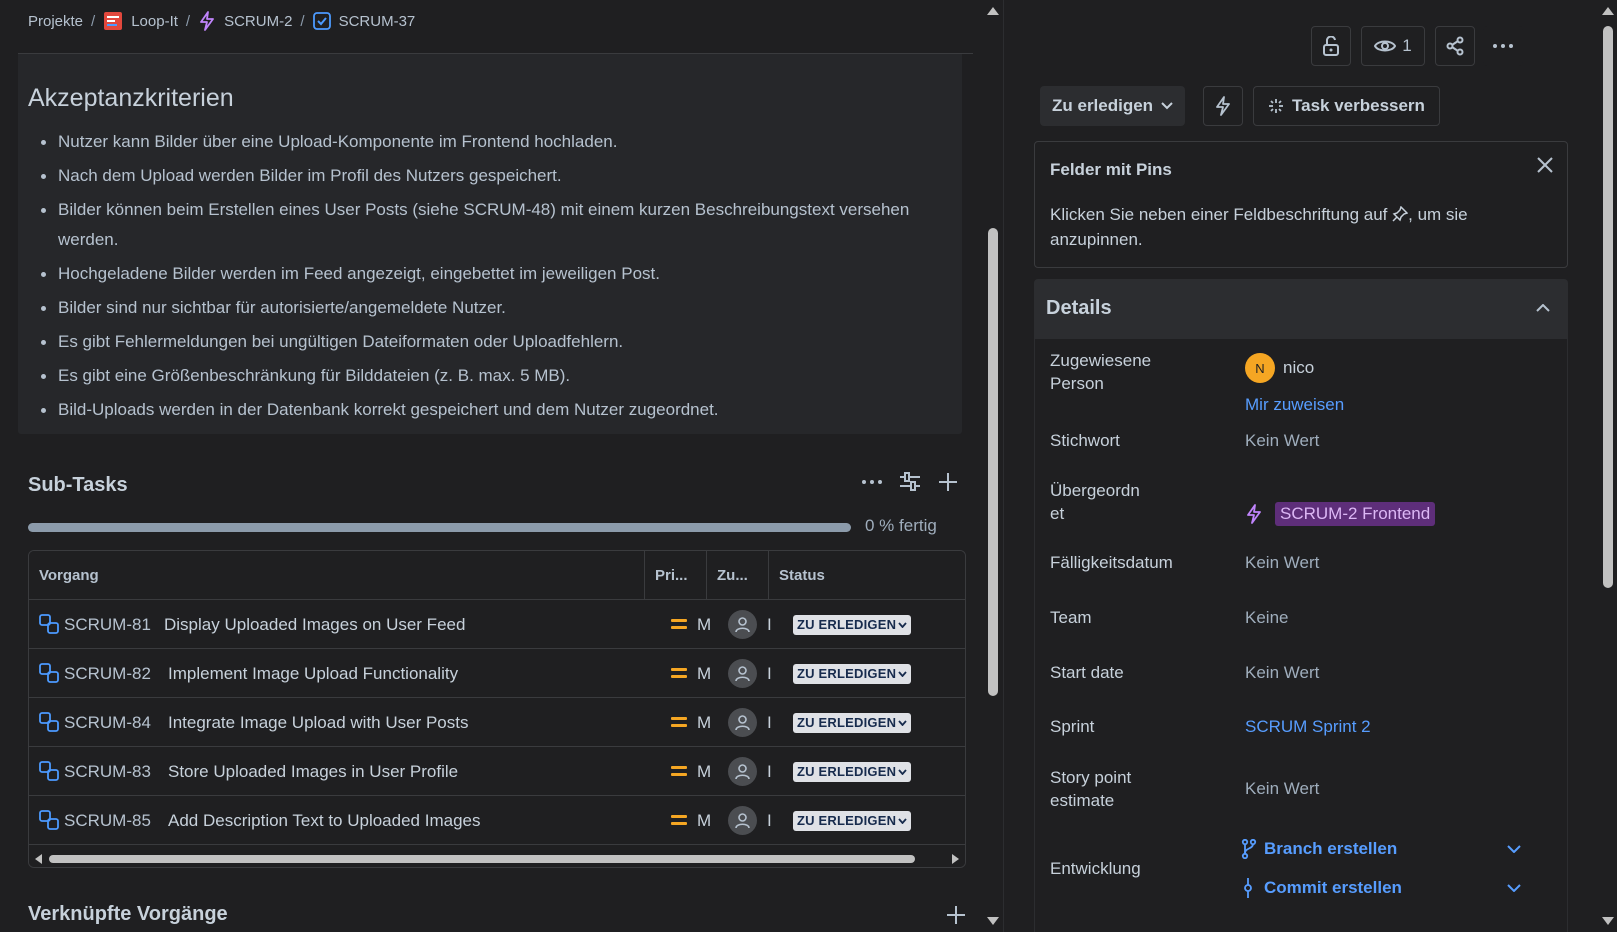  What do you see at coordinates (910, 482) in the screenshot?
I see `filter-settings-icon` at bounding box center [910, 482].